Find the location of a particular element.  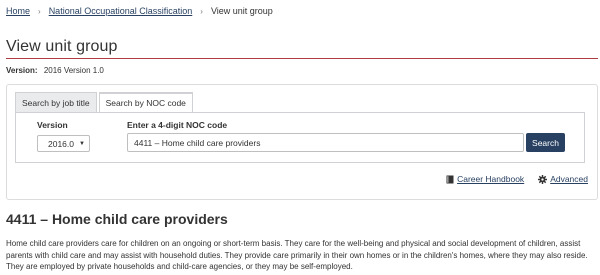

version-select: 2016.0 ▼ is located at coordinates (63, 143).